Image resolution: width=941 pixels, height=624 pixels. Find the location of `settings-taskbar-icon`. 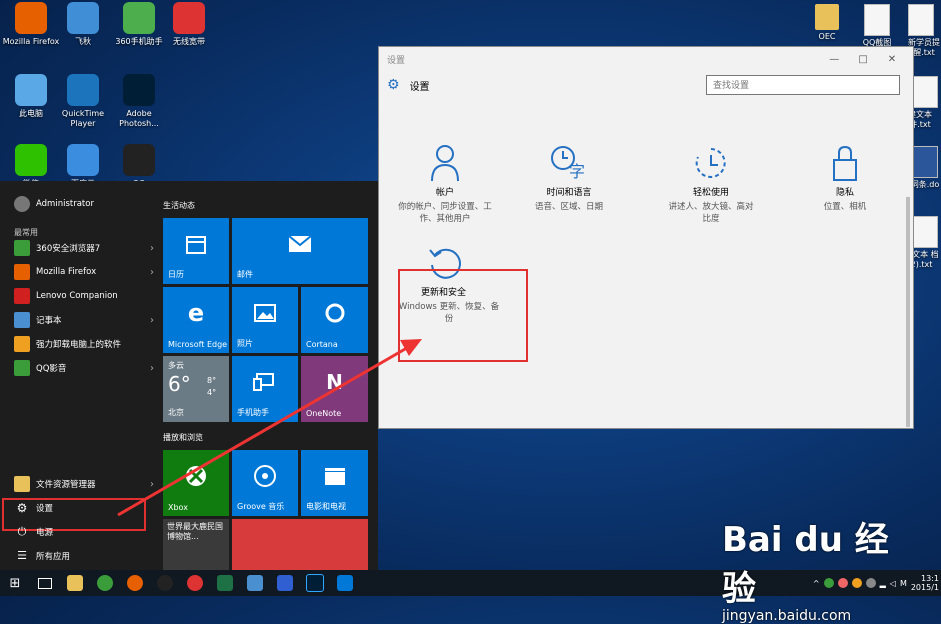

settings-taskbar-icon is located at coordinates (345, 583).